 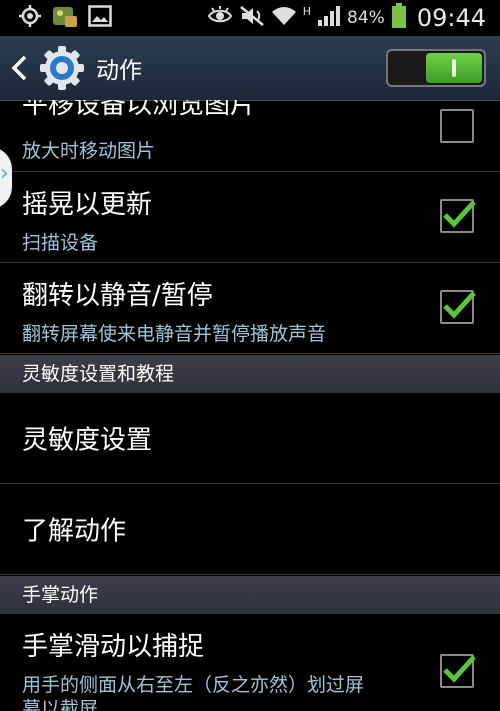 What do you see at coordinates (30, 18) in the screenshot?
I see `gps-icon` at bounding box center [30, 18].